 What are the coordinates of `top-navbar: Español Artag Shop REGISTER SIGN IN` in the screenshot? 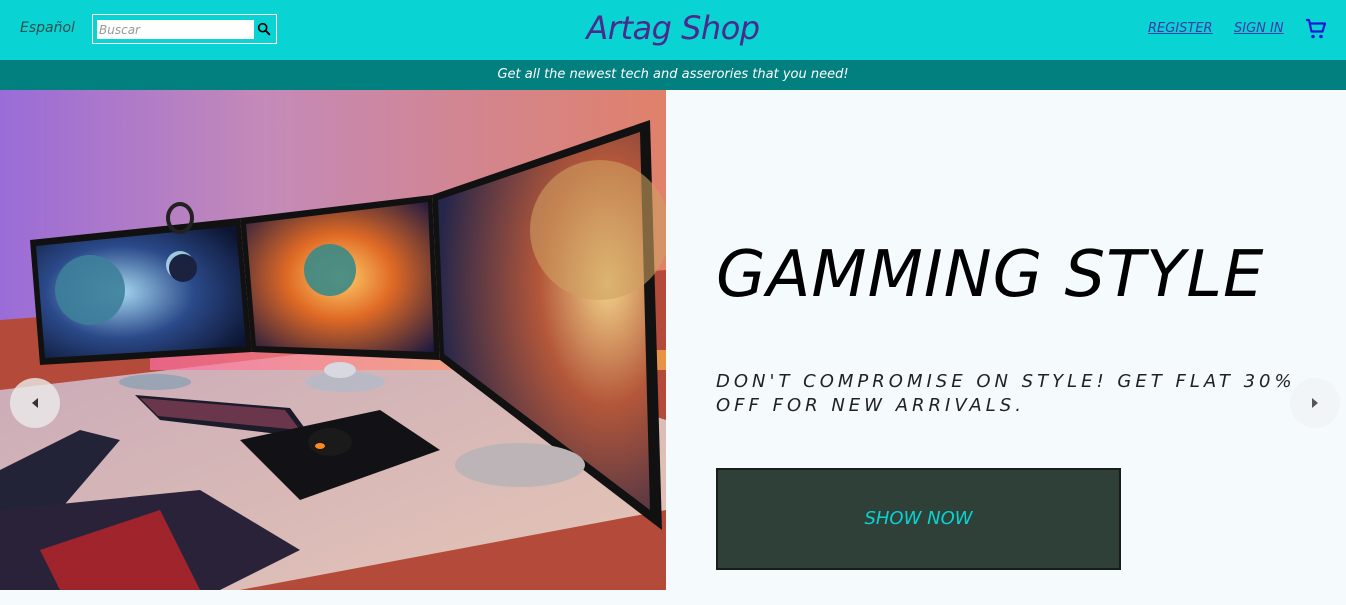 It's located at (673, 30).